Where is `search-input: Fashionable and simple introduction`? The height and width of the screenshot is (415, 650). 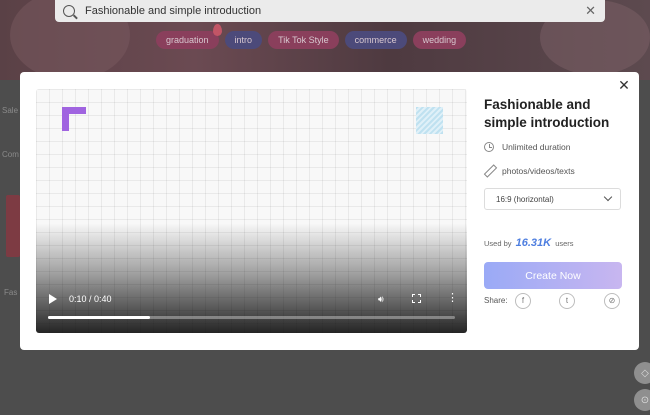 search-input: Fashionable and simple introduction is located at coordinates (335, 11).